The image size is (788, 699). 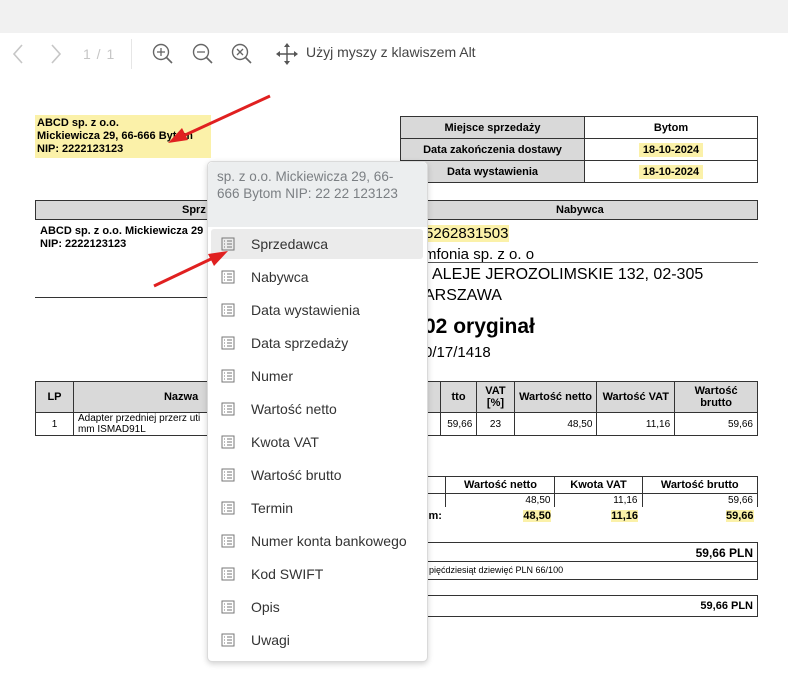 I want to click on amount-in-words: pięćdziesiąt dziewięć PLN 66/100, so click(x=591, y=571).